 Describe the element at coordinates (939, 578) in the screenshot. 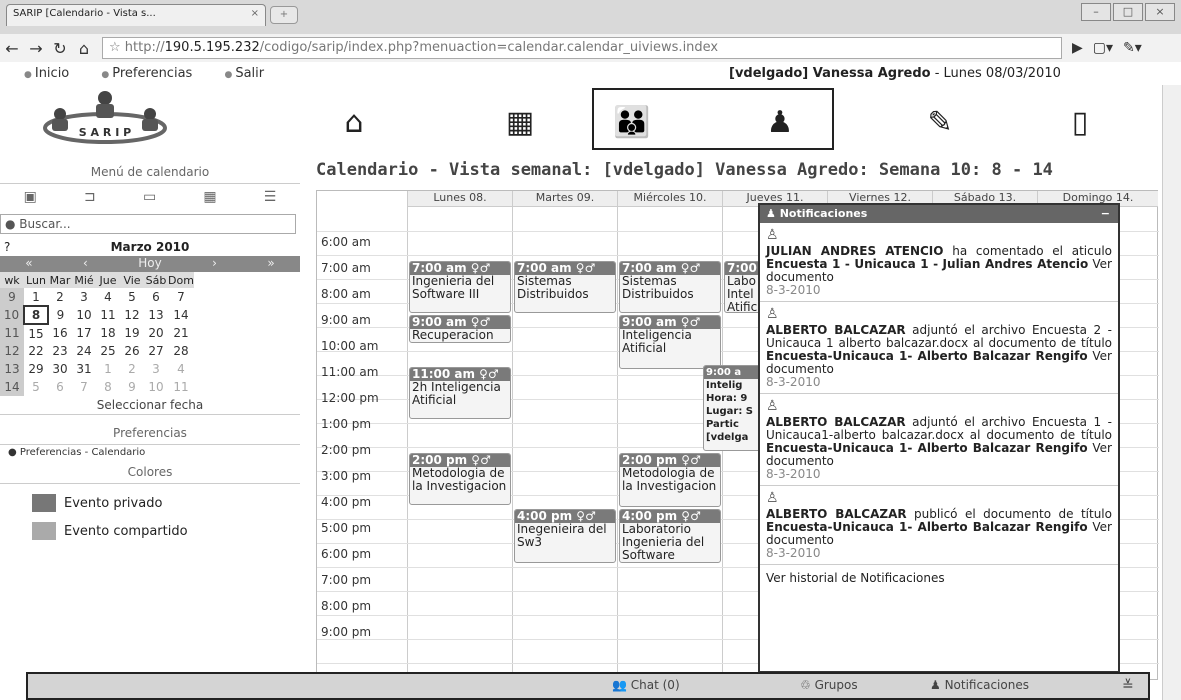

I see `notification-history-link: Ver historial de Notificaciones` at that location.